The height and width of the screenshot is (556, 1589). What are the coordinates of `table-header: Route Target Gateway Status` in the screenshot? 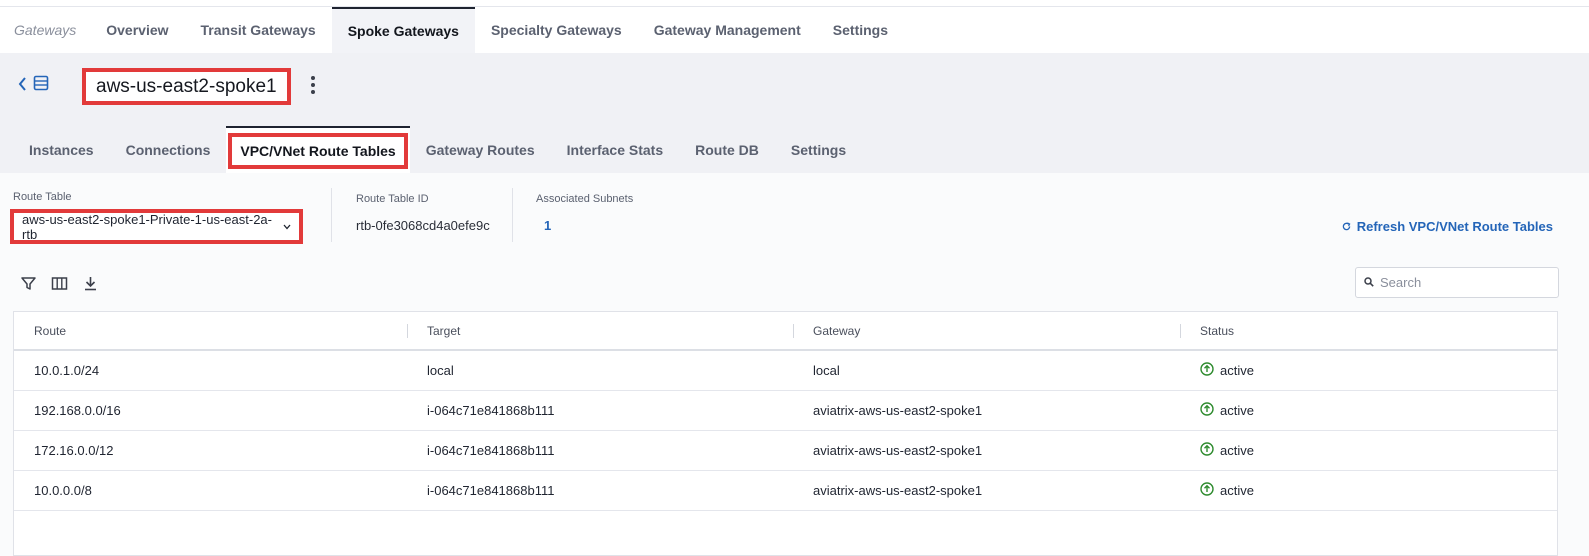 It's located at (785, 331).